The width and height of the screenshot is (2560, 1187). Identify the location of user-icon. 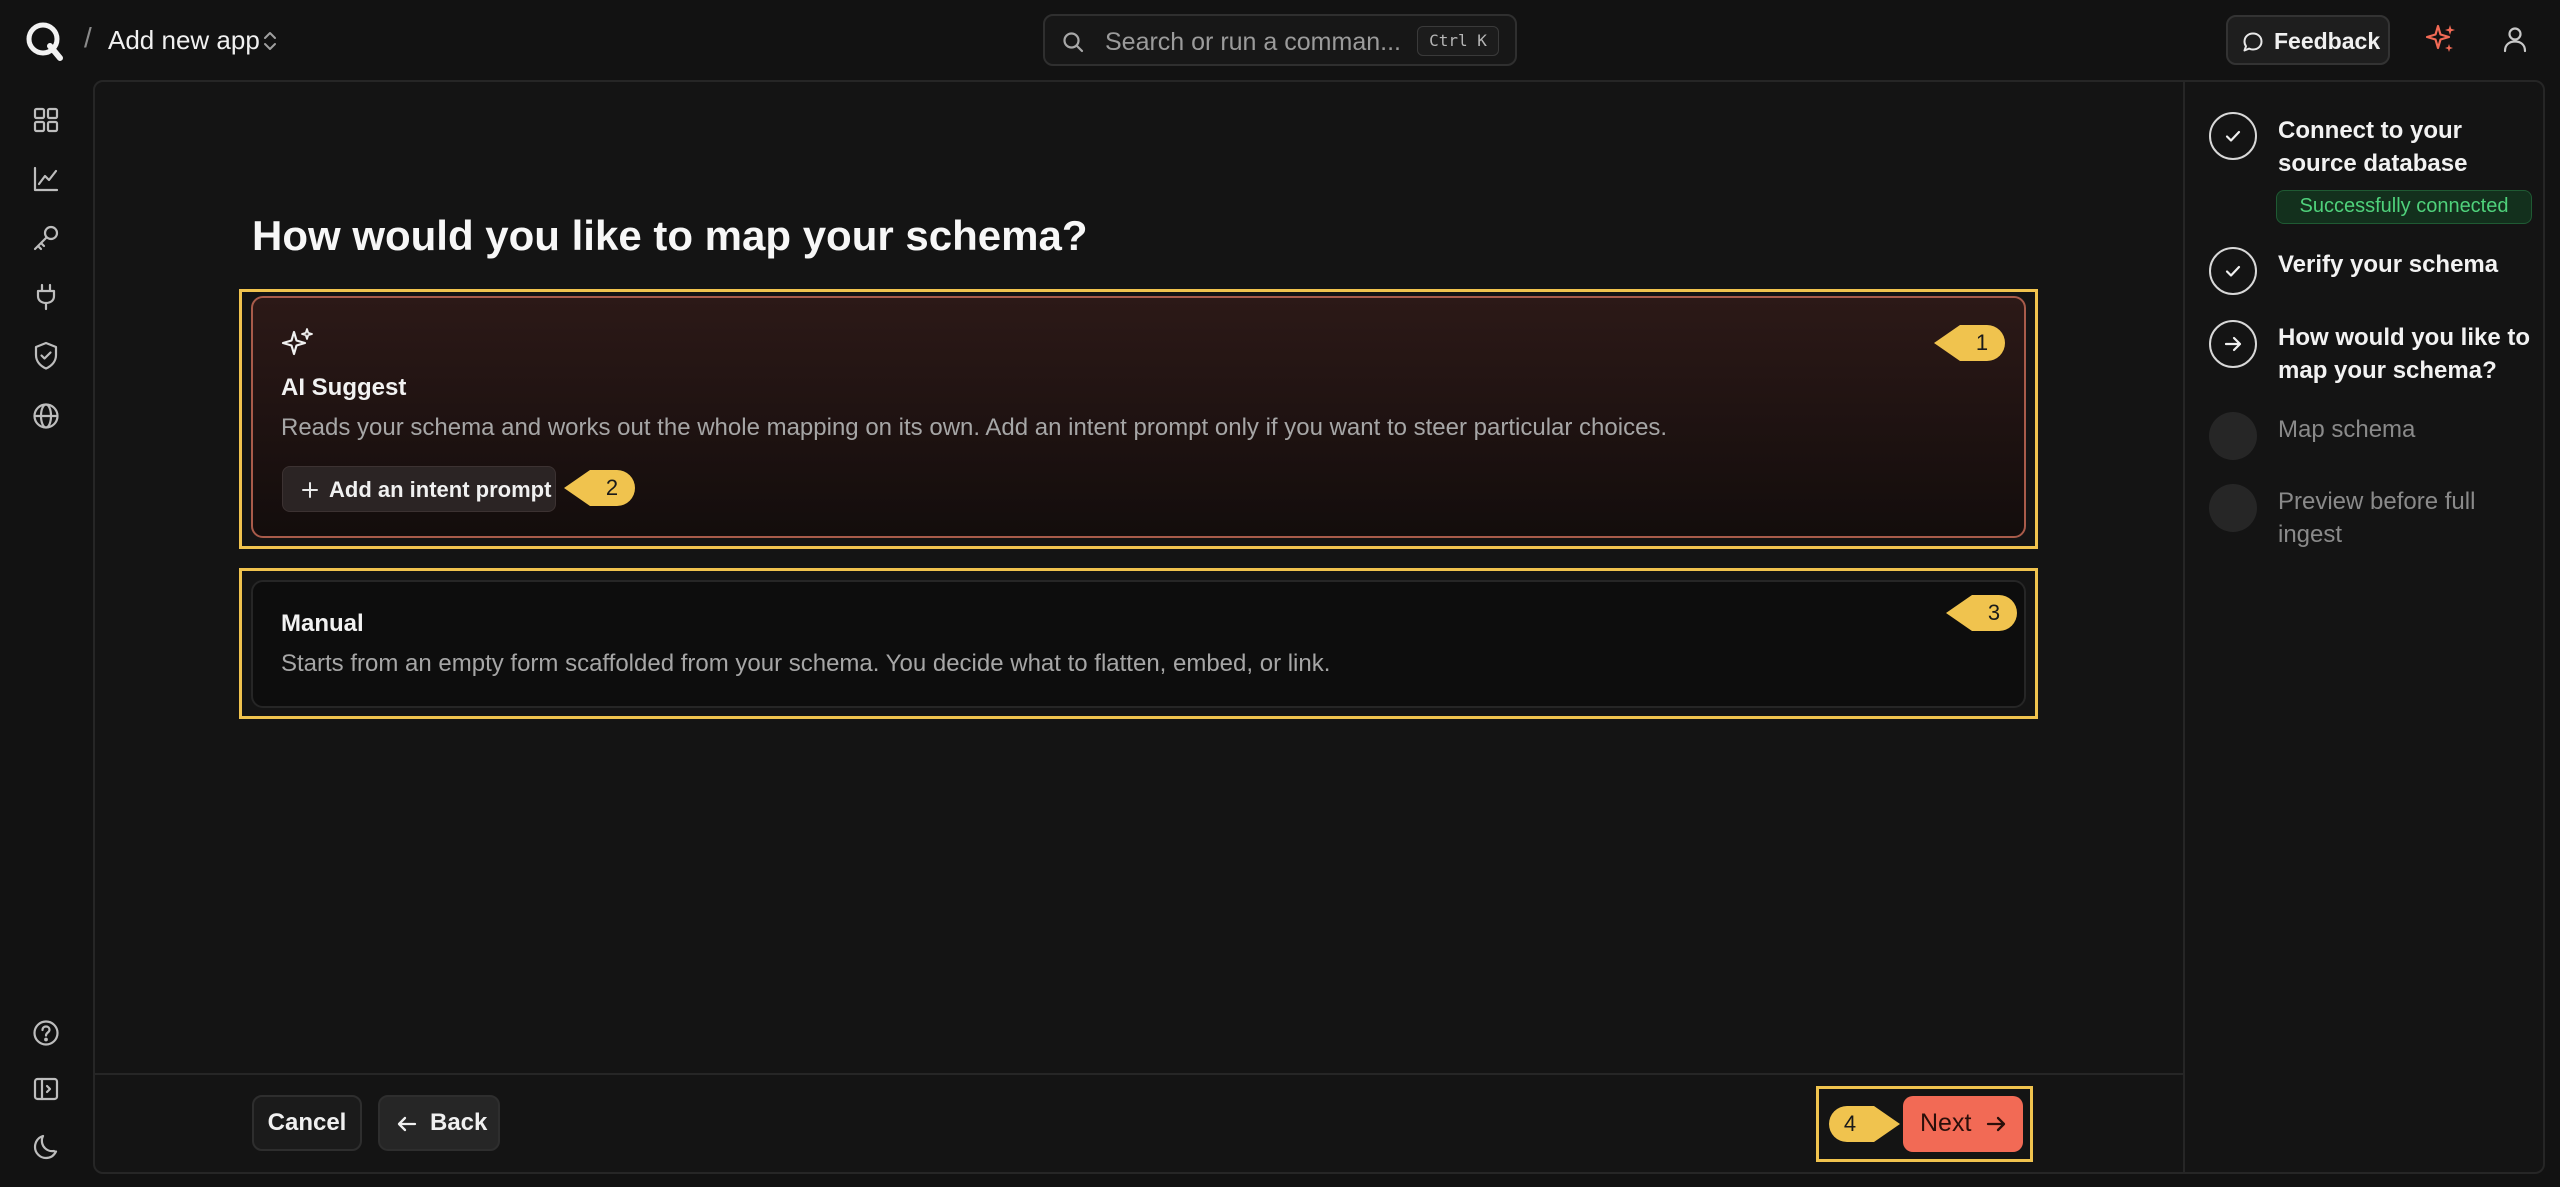
(2515, 39).